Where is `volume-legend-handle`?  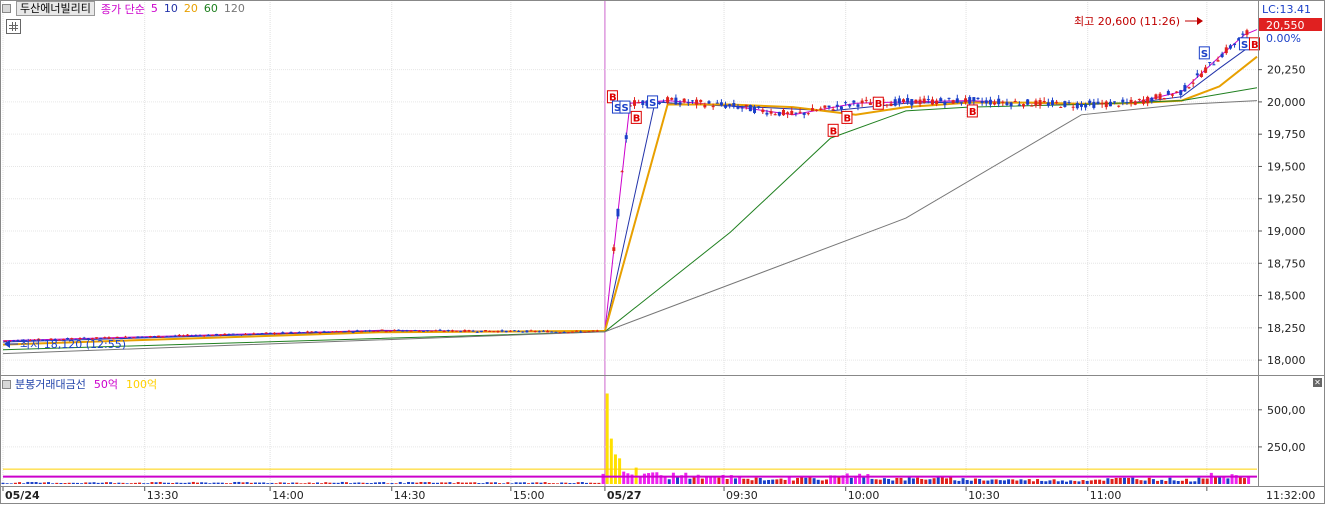
volume-legend-handle is located at coordinates (6, 384).